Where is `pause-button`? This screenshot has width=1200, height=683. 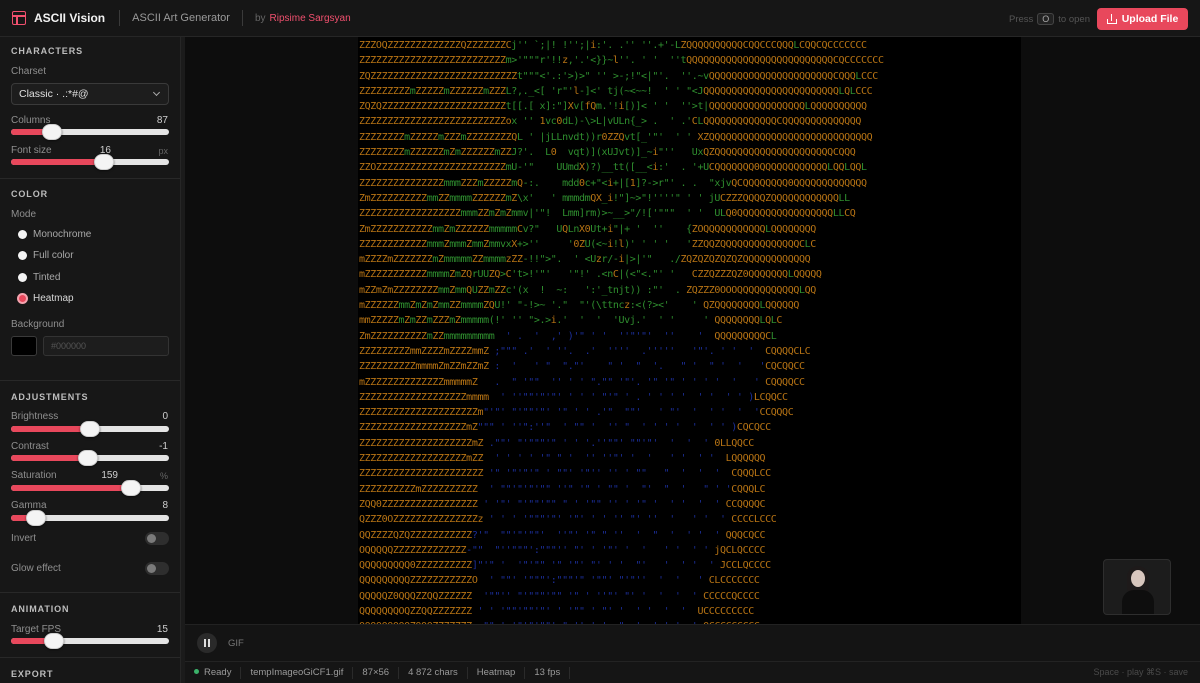 pause-button is located at coordinates (207, 643).